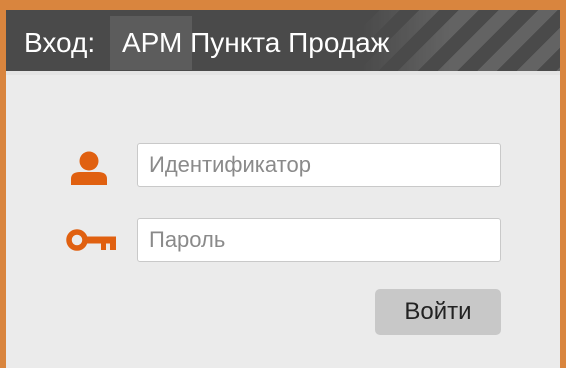 This screenshot has height=368, width=566. Describe the element at coordinates (89, 168) in the screenshot. I see `user-icon` at that location.